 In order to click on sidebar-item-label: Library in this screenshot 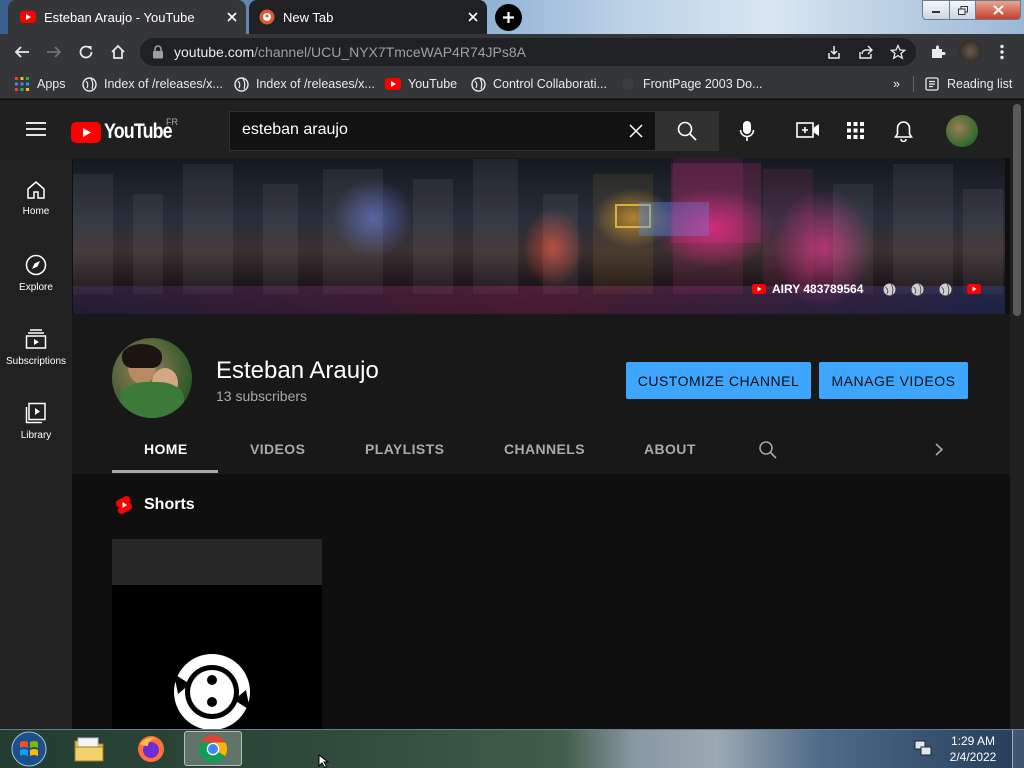, I will do `click(36, 435)`.